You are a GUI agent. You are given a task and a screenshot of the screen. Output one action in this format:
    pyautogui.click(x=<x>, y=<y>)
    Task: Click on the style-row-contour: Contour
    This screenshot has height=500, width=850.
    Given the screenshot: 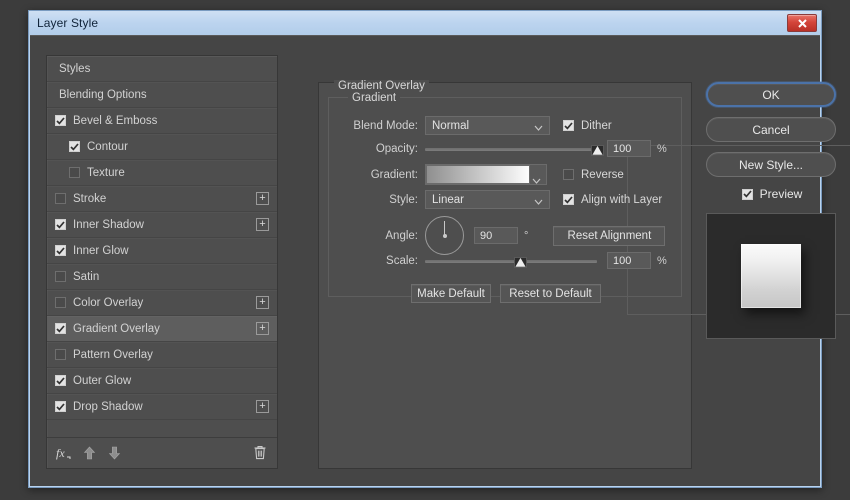 What is the action you would take?
    pyautogui.click(x=162, y=147)
    